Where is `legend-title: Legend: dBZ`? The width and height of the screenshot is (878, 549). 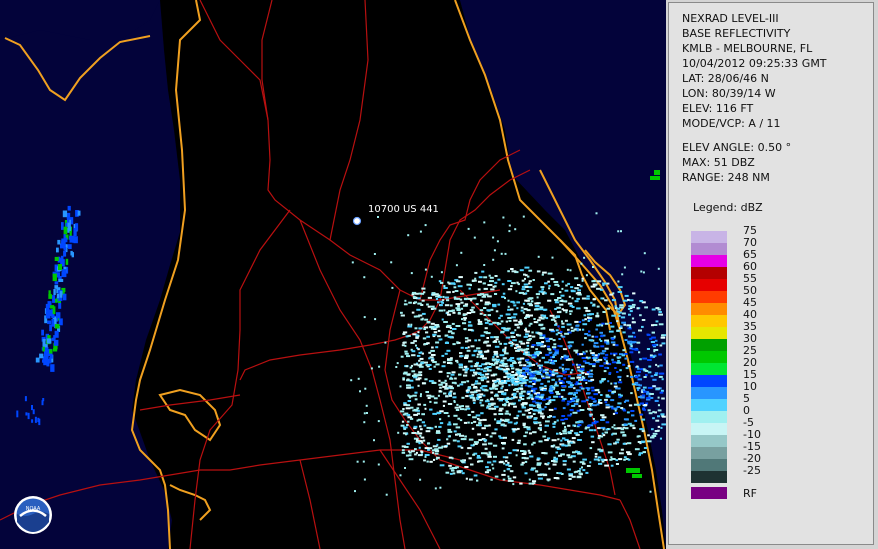
legend-title: Legend: dBZ is located at coordinates (728, 207).